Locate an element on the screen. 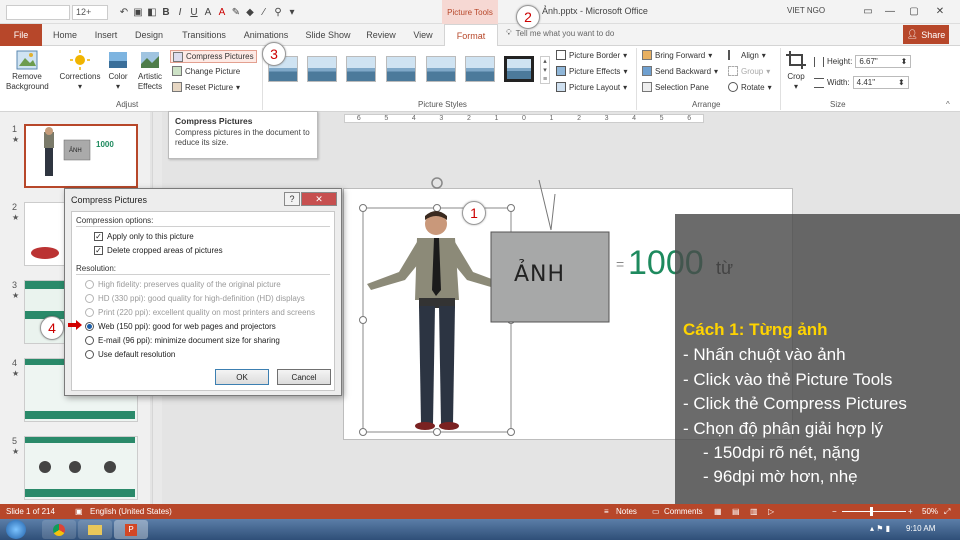 The width and height of the screenshot is (960, 540). compress-pictures-button: Compress Pictures is located at coordinates (213, 56).